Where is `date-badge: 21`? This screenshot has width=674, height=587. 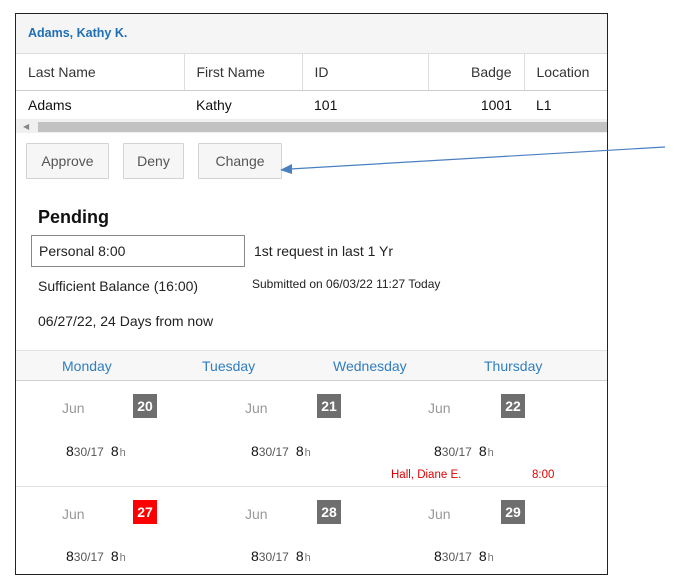
date-badge: 21 is located at coordinates (329, 406).